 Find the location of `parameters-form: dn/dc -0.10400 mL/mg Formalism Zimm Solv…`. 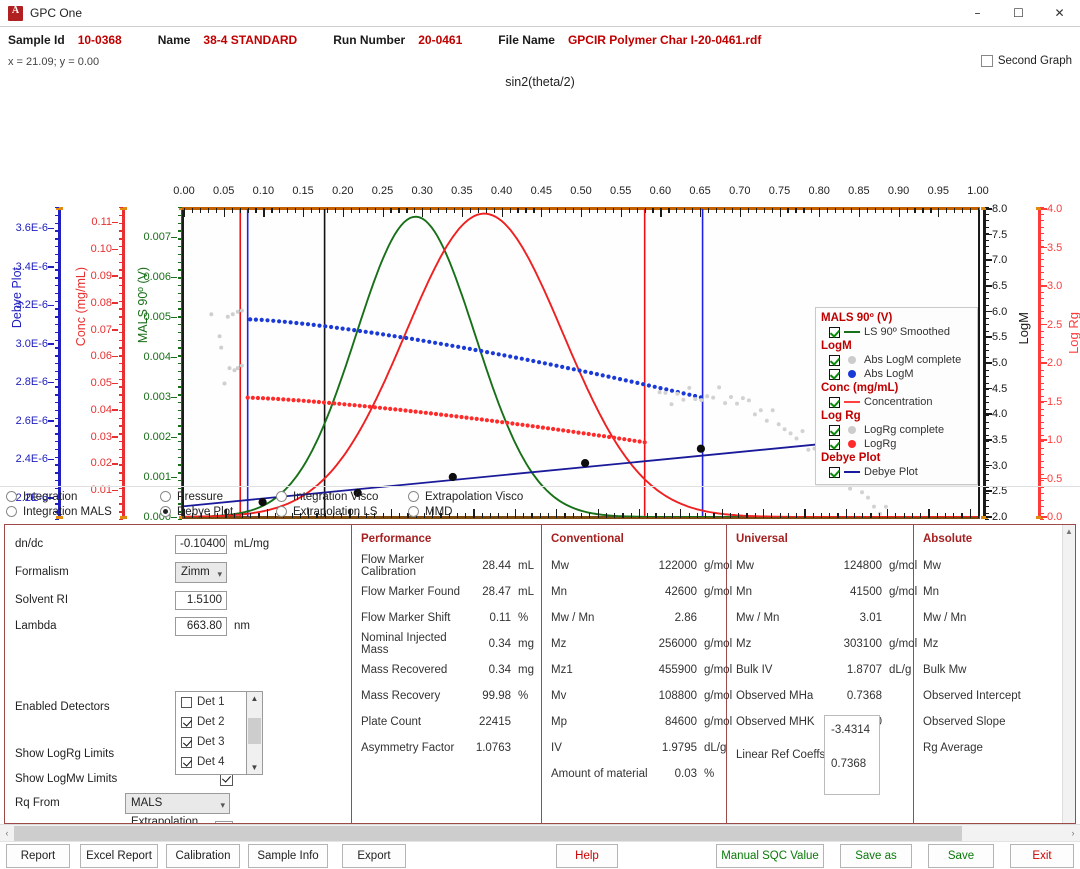

parameters-form: dn/dc -0.10400 mL/mg Formalism Zimm Solv… is located at coordinates (182, 677).